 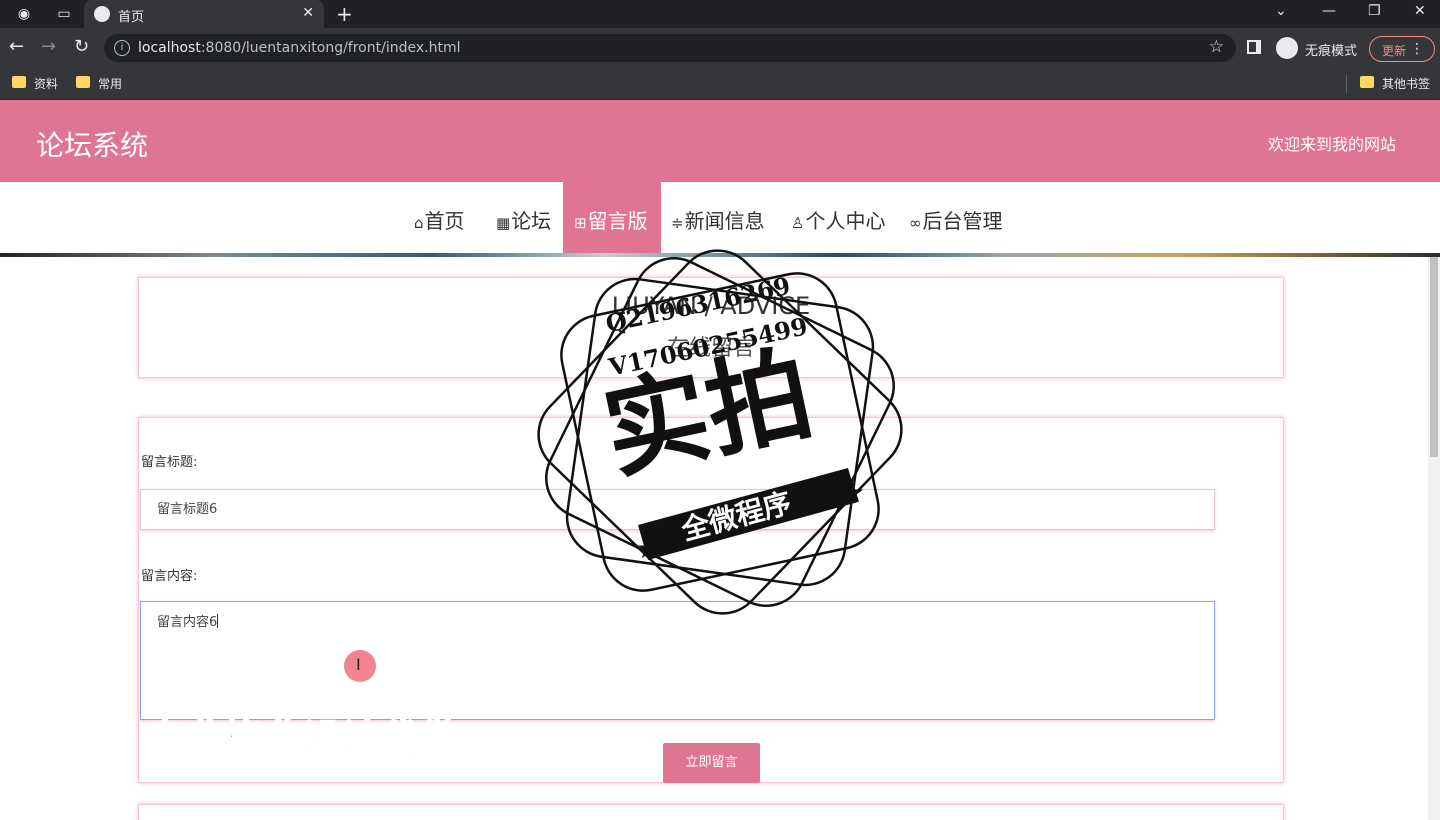 What do you see at coordinates (1420, 11) in the screenshot?
I see `close-window-button: ✕` at bounding box center [1420, 11].